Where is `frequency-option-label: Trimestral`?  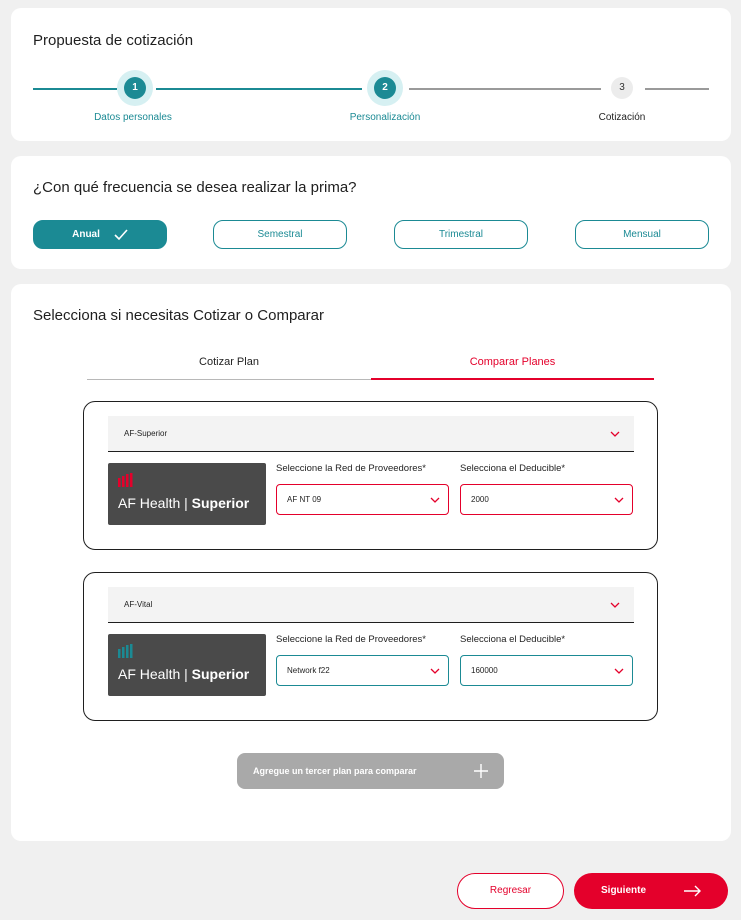 frequency-option-label: Trimestral is located at coordinates (461, 234).